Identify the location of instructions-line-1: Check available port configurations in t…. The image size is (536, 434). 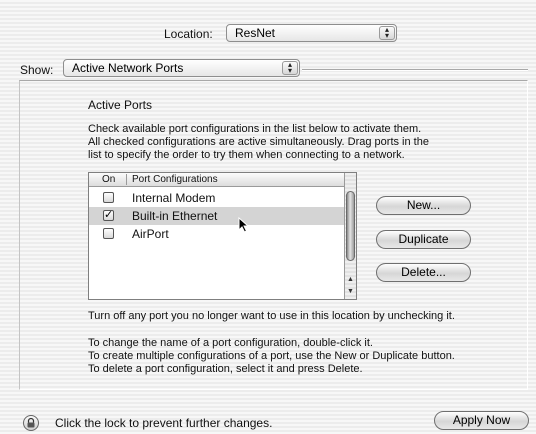
(255, 129).